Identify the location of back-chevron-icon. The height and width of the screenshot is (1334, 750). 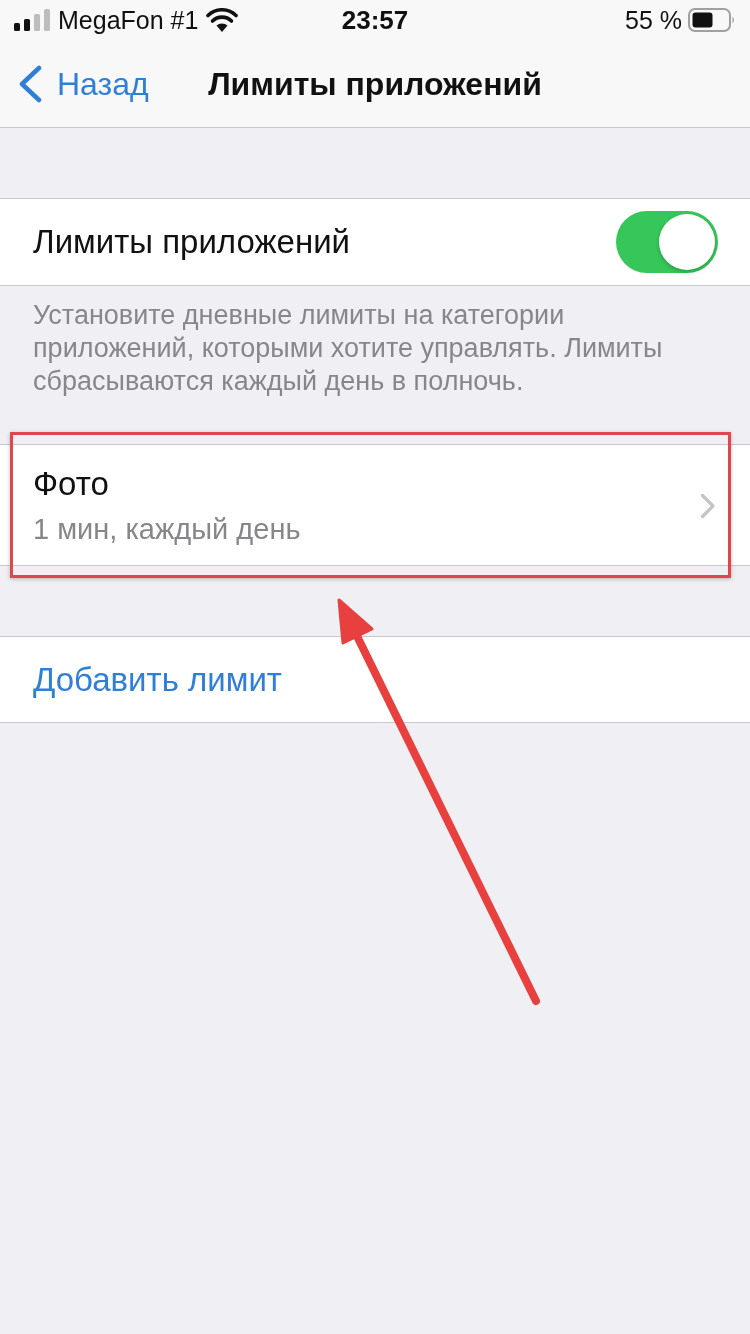
(30, 83).